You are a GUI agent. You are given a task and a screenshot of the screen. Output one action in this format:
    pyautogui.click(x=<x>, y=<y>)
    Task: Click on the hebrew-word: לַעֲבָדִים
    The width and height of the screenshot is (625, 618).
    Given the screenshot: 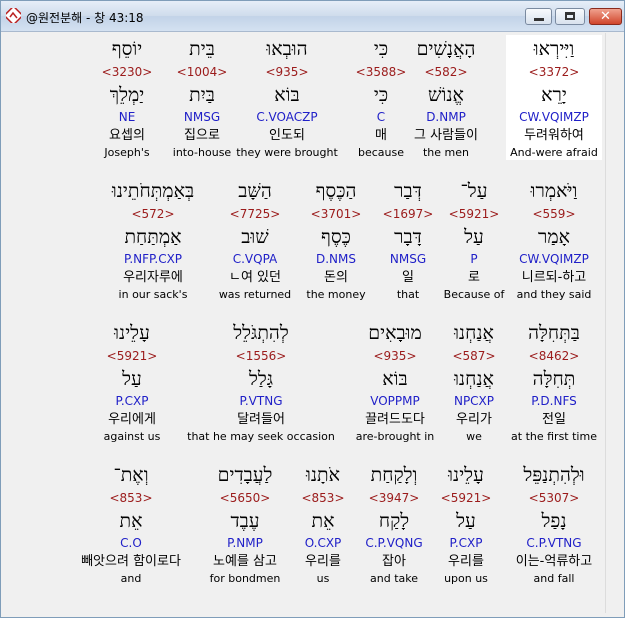 What is the action you would take?
    pyautogui.click(x=245, y=475)
    